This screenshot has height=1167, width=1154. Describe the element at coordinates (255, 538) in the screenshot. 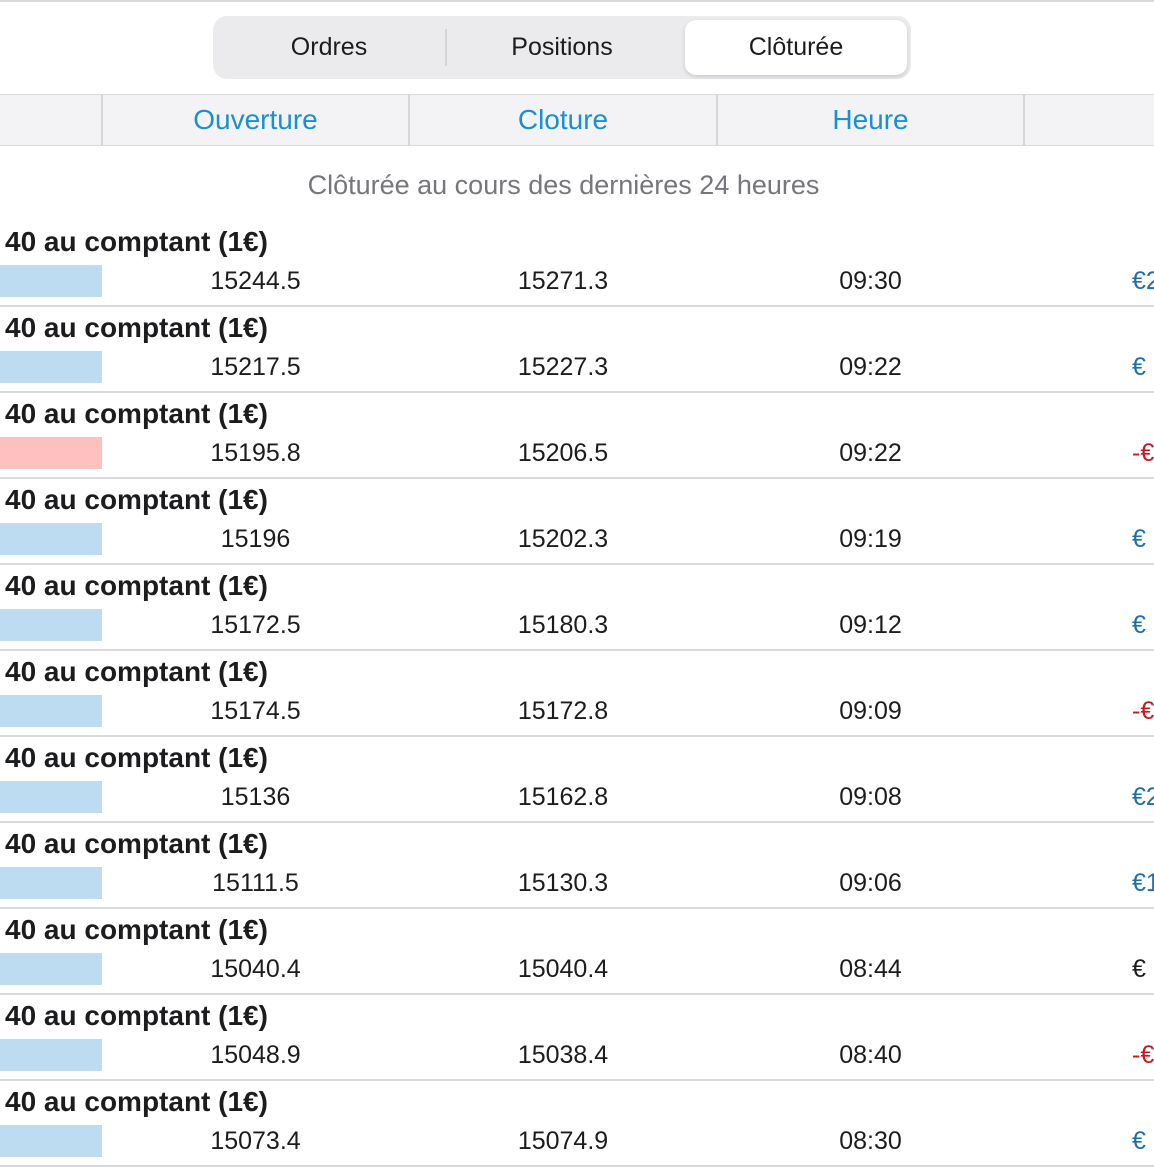

I see `open-price: 15196` at that location.